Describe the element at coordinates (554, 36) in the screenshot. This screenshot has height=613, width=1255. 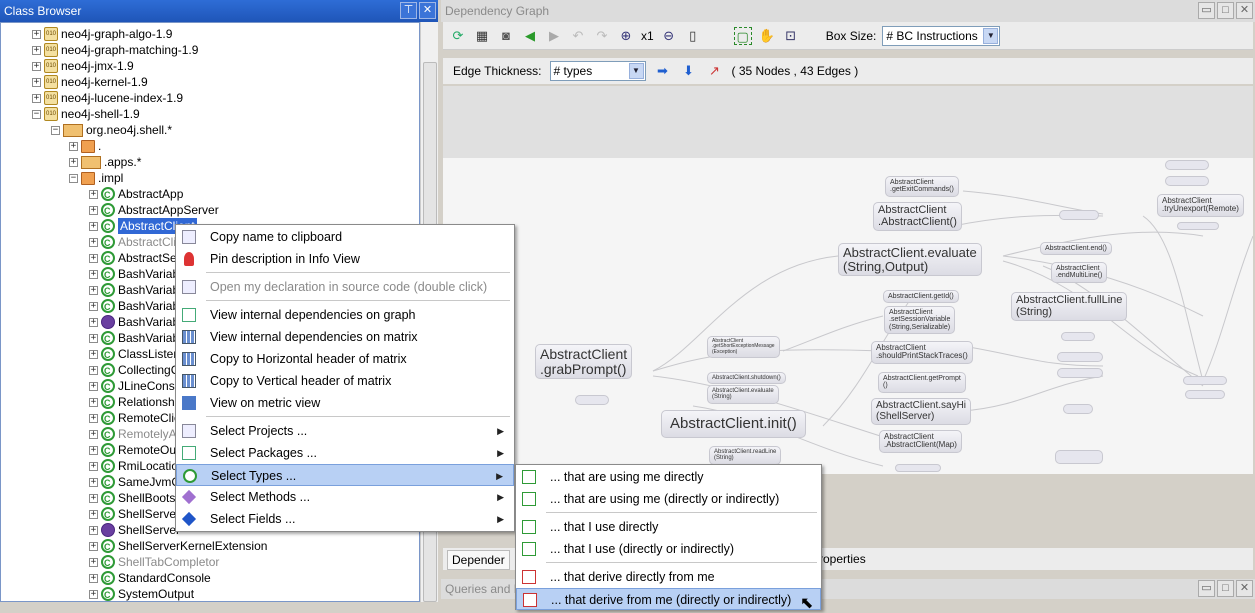
I see `forward-arrow-icon: ▶` at that location.